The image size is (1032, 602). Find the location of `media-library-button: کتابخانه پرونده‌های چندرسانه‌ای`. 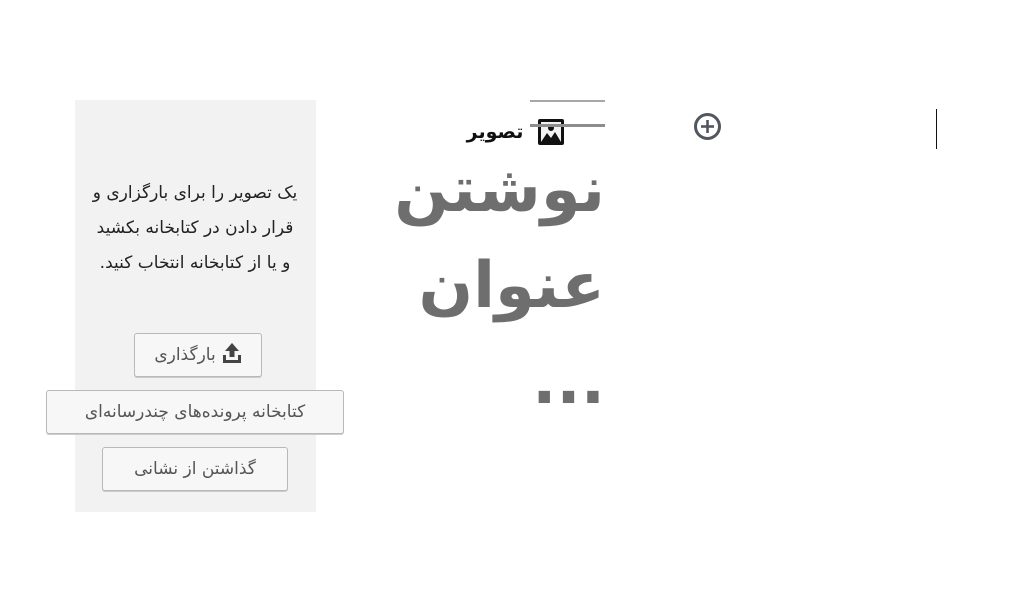

media-library-button: کتابخانه پرونده‌های چندرسانه‌ای is located at coordinates (195, 412).